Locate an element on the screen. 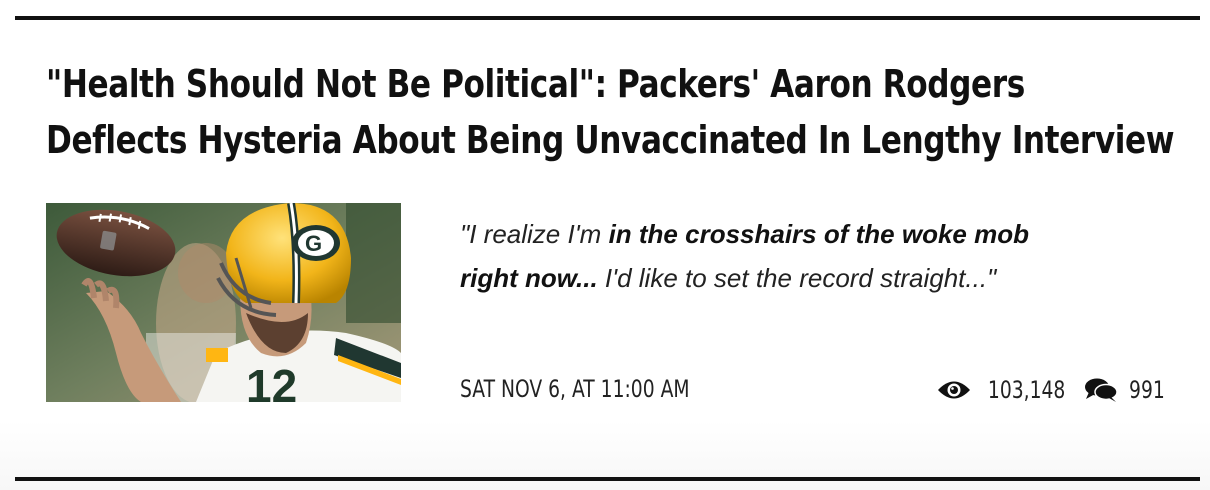 Image resolution: width=1210 pixels, height=490 pixels. thumbnail-image: 12 G is located at coordinates (223, 302).